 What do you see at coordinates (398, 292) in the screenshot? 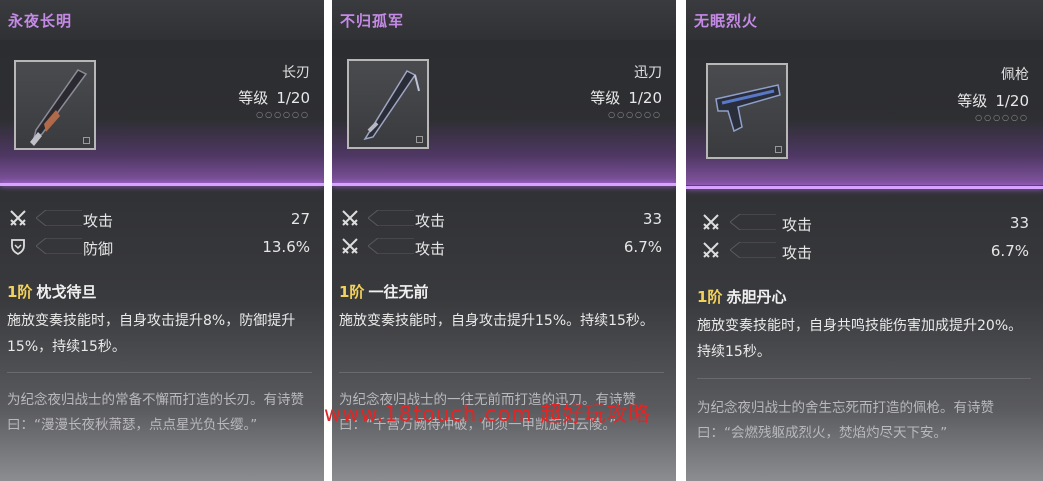
I see `passive-name: 一往无前` at bounding box center [398, 292].